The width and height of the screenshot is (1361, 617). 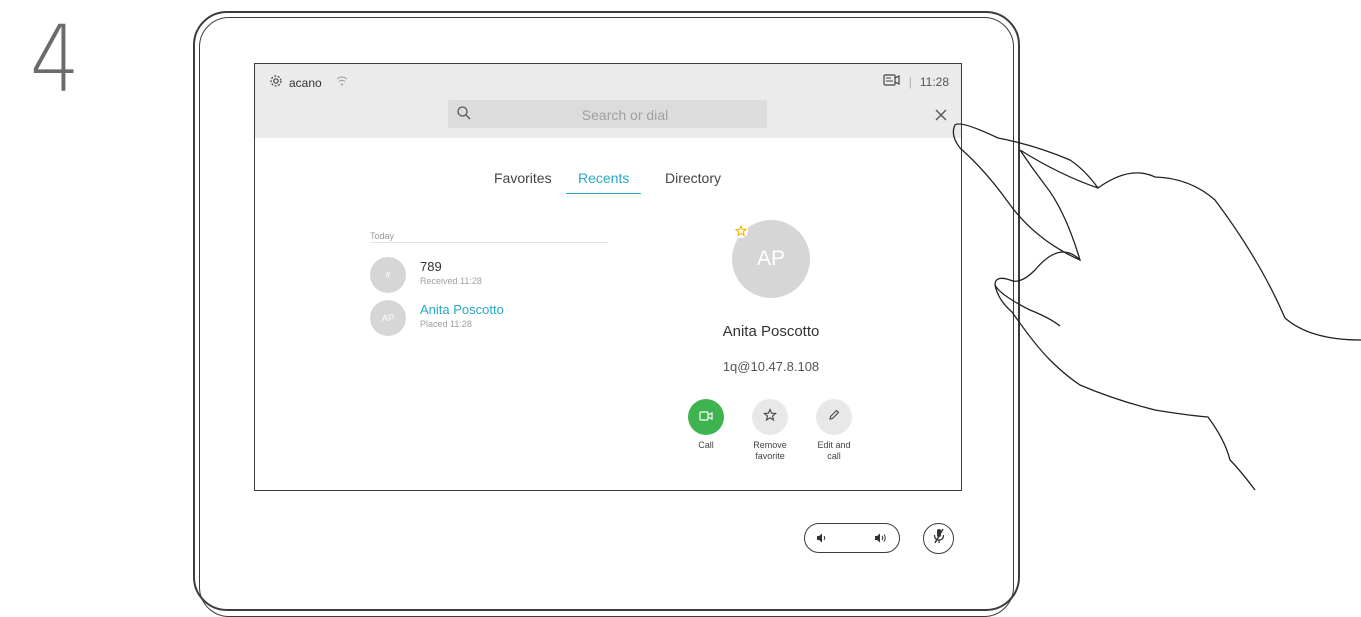 What do you see at coordinates (276, 82) in the screenshot?
I see `gear-icon` at bounding box center [276, 82].